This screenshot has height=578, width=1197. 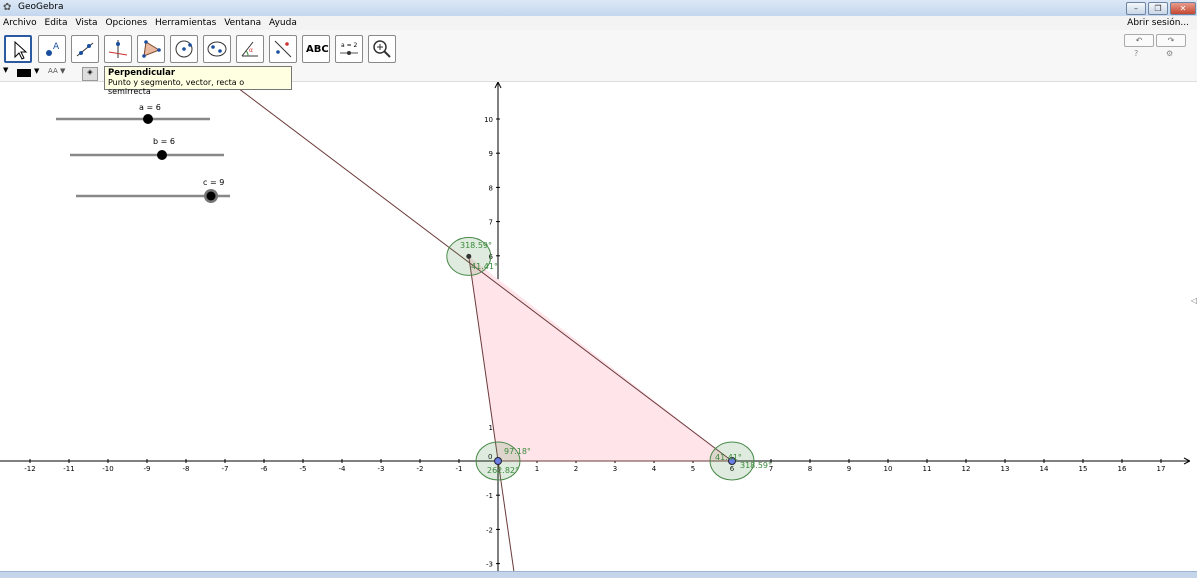 What do you see at coordinates (213, 182) in the screenshot?
I see `slider-c-label: c = 9` at bounding box center [213, 182].